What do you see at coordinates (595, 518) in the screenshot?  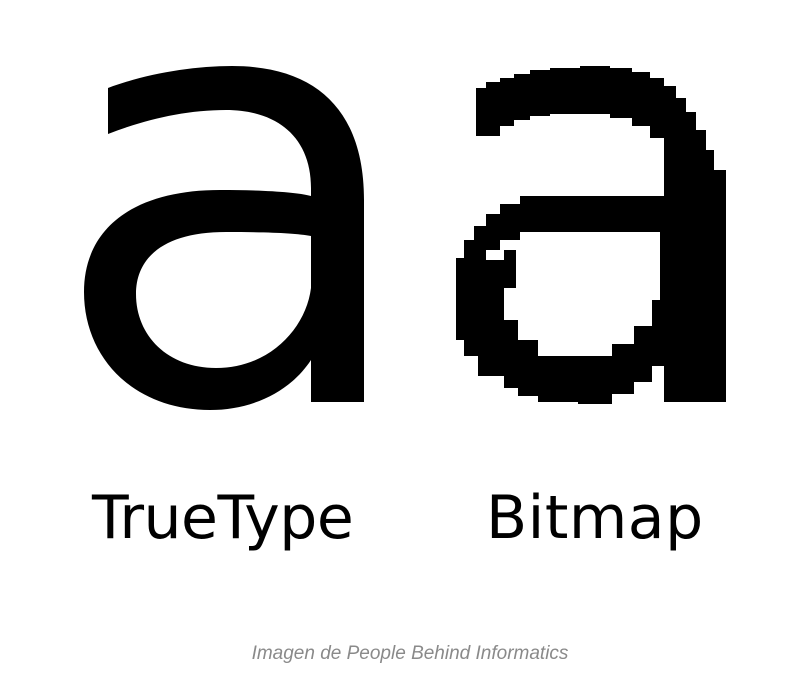 I see `bitmap-label: Bitmap` at bounding box center [595, 518].